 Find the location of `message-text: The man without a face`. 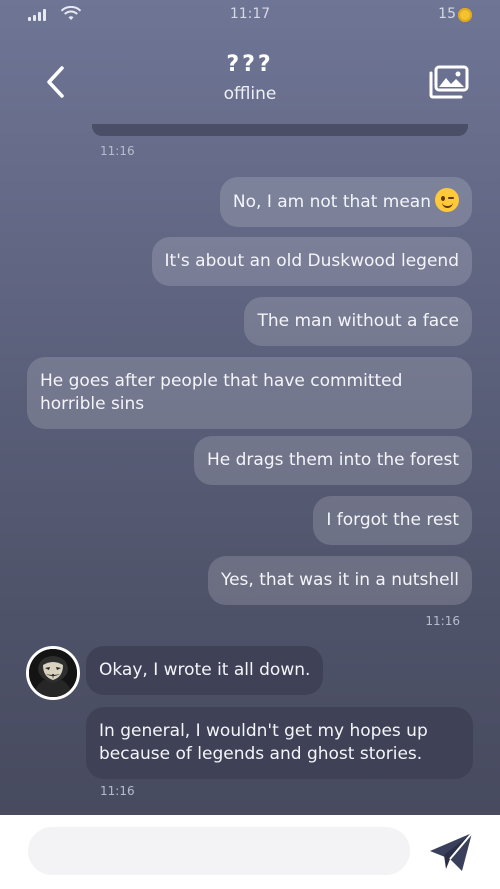

message-text: The man without a face is located at coordinates (358, 321).